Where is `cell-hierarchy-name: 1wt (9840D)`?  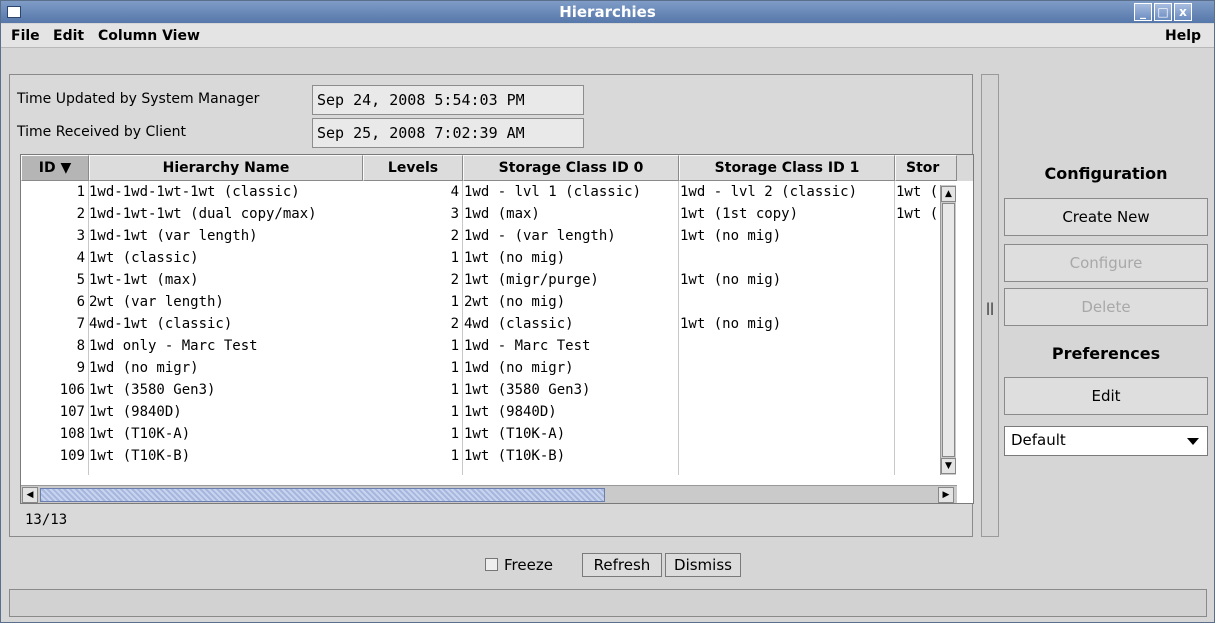
cell-hierarchy-name: 1wt (9840D) is located at coordinates (135, 412).